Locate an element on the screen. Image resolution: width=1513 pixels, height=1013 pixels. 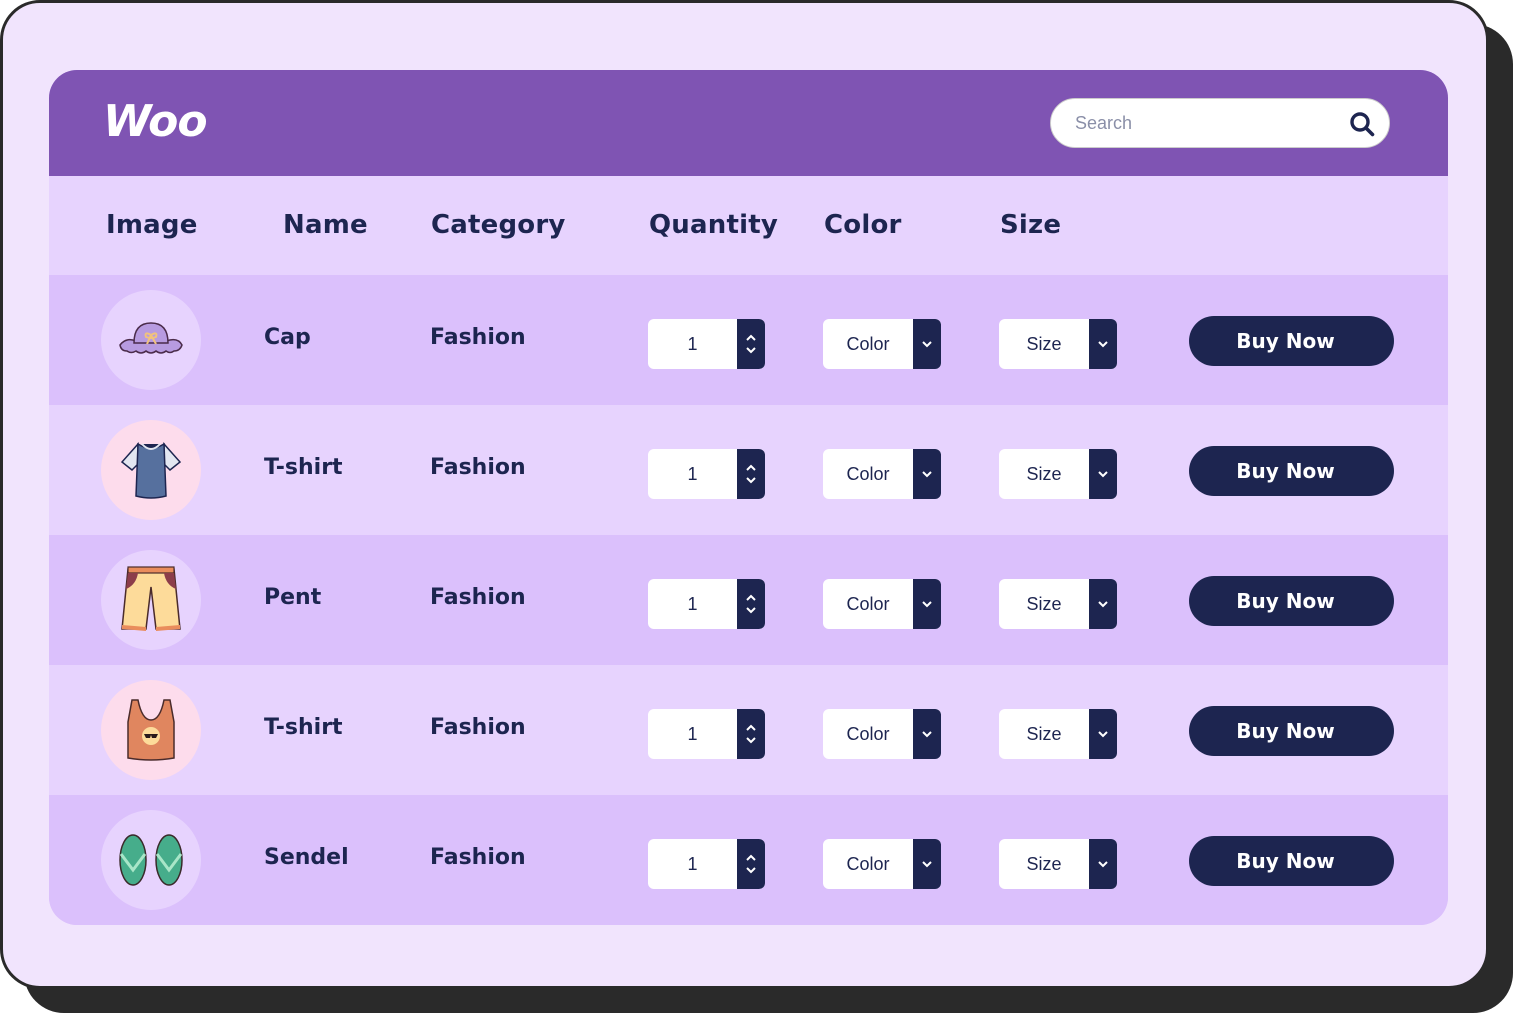
column-header-quantity: Quantity is located at coordinates (713, 225).